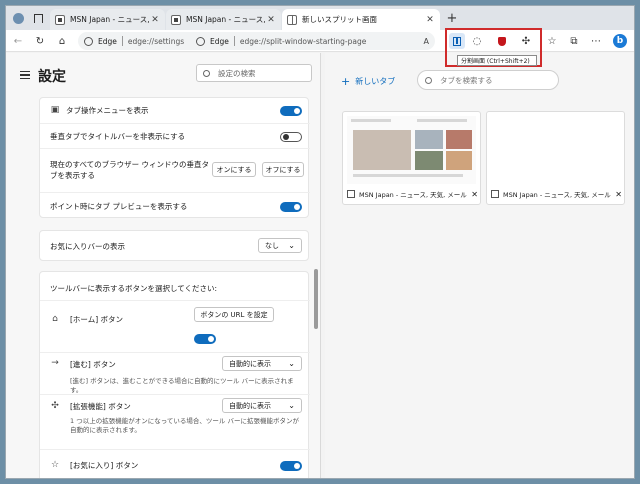 The image size is (640, 484). I want to click on search-placeholder: タブを検索する, so click(466, 80).